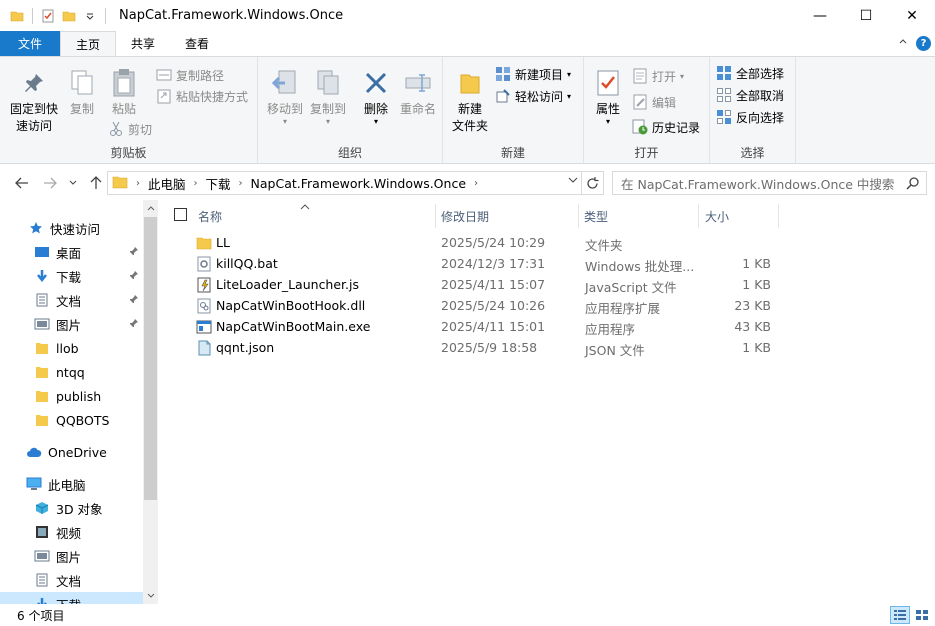 The width and height of the screenshot is (935, 626). Describe the element at coordinates (71, 598) in the screenshot. I see `nav-item-pc-downloads: 下载` at that location.